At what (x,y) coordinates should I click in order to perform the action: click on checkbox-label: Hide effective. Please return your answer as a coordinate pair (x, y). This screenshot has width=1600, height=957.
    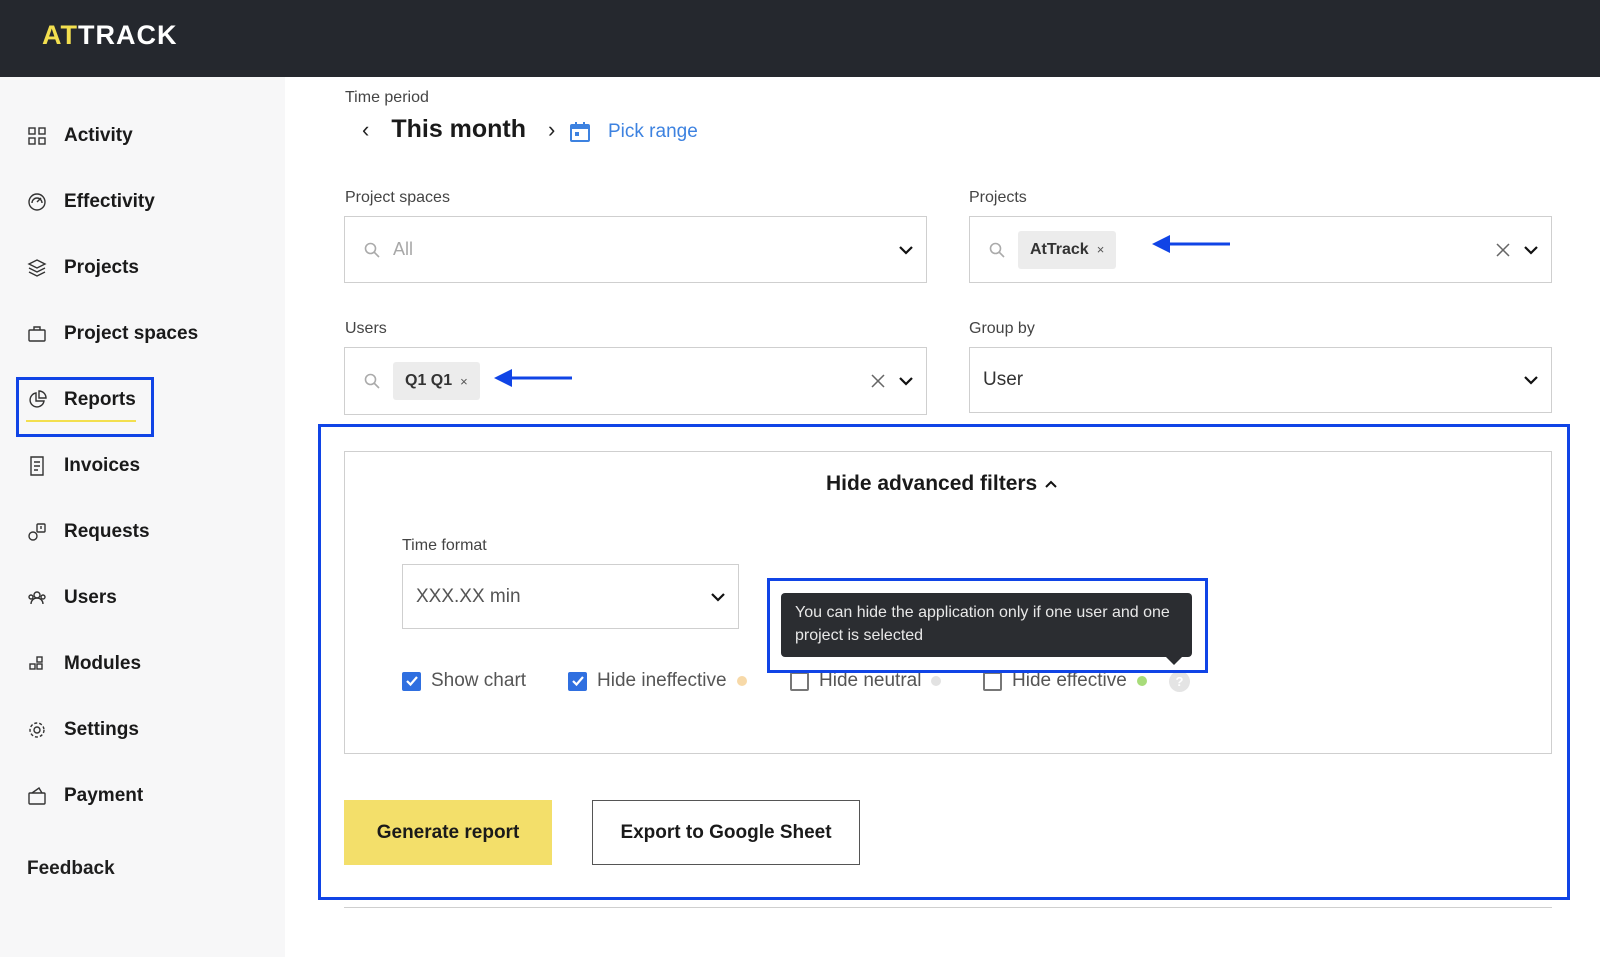
    Looking at the image, I should click on (1069, 680).